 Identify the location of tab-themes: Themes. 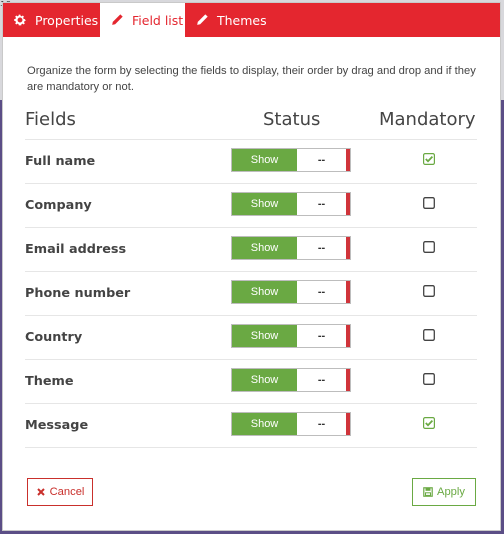
(230, 20).